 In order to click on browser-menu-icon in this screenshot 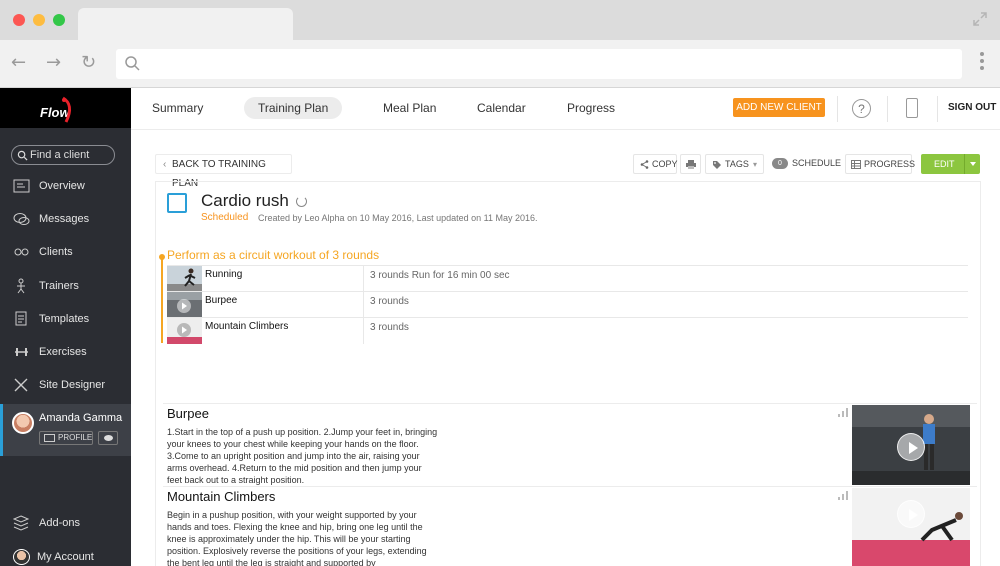, I will do `click(982, 62)`.